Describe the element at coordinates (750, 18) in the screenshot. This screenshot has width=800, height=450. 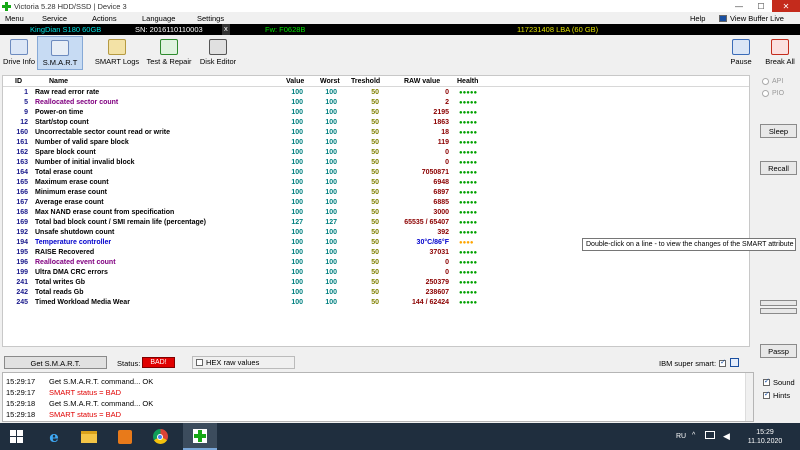
I see `view-buffer-live-toggle: View Buffer Live` at that location.